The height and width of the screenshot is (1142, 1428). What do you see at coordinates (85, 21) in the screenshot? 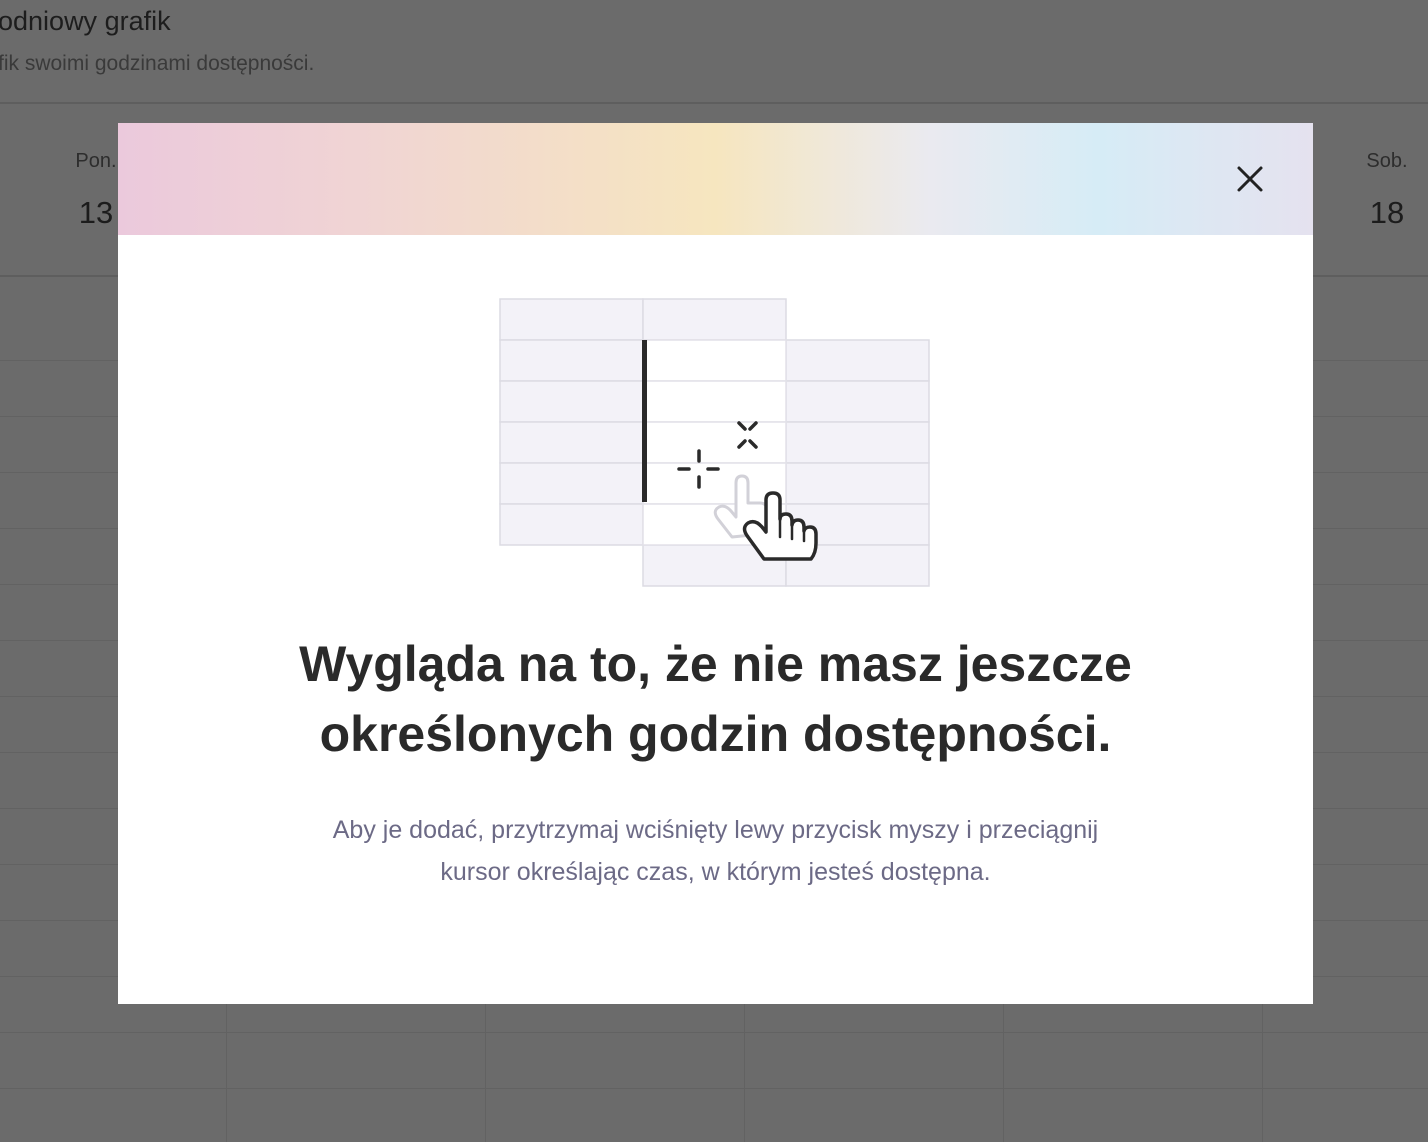
I see `page-title: odniowy grafik` at bounding box center [85, 21].